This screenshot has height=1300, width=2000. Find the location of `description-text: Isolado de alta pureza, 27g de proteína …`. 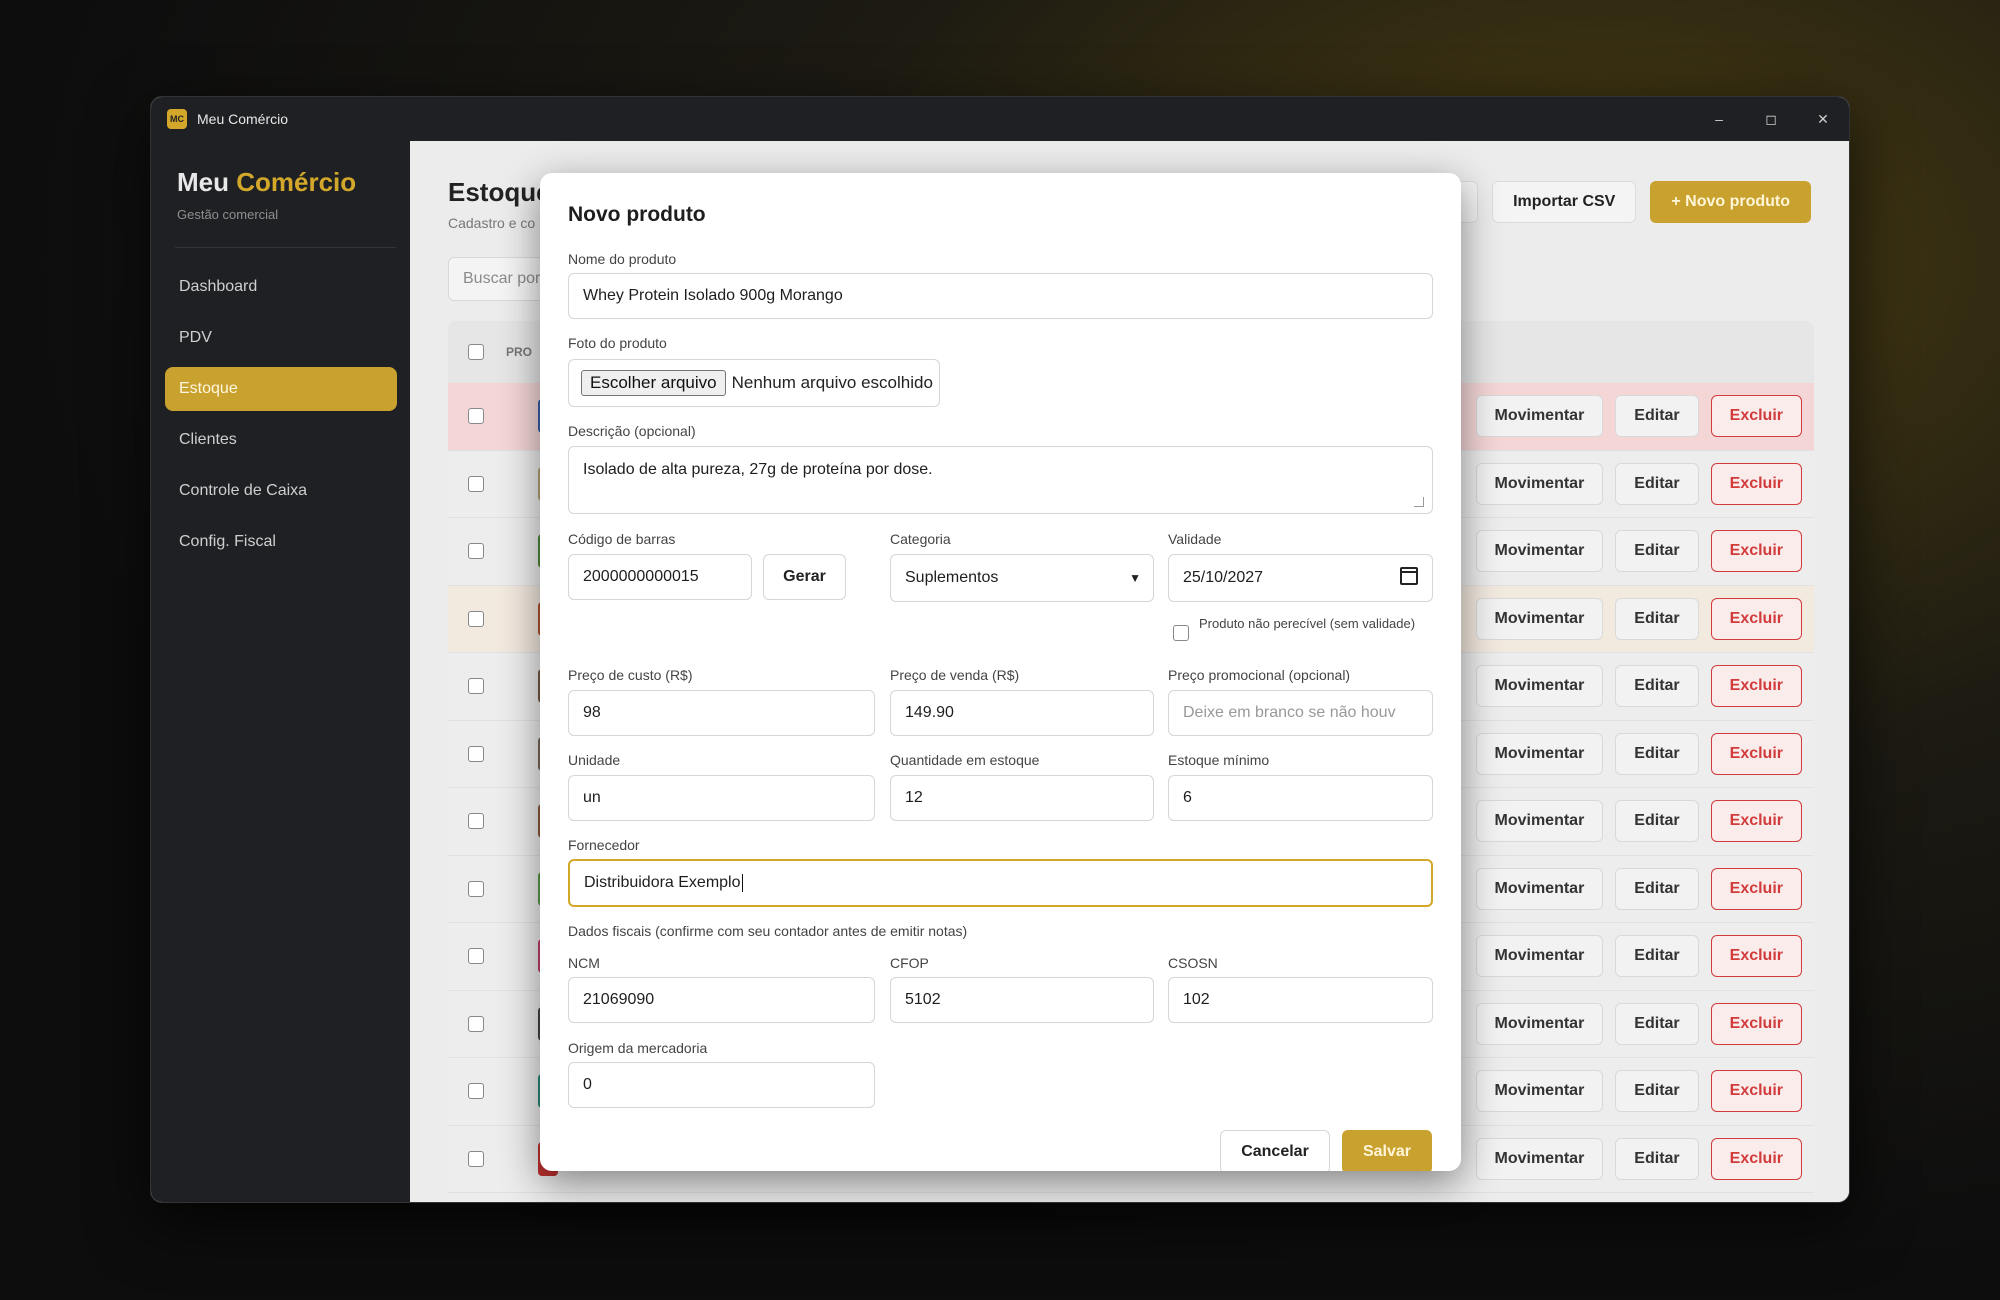

description-text: Isolado de alta pureza, 27g de proteína … is located at coordinates (758, 469).